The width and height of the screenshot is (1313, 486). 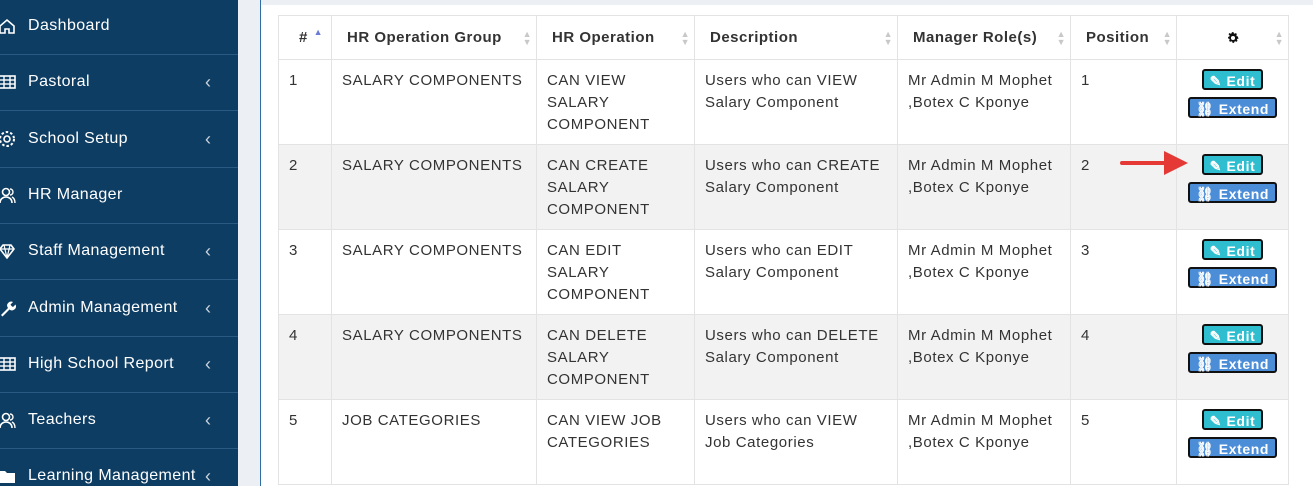 What do you see at coordinates (796, 187) in the screenshot?
I see `cell-description: Users who can CREATE Salary Component` at bounding box center [796, 187].